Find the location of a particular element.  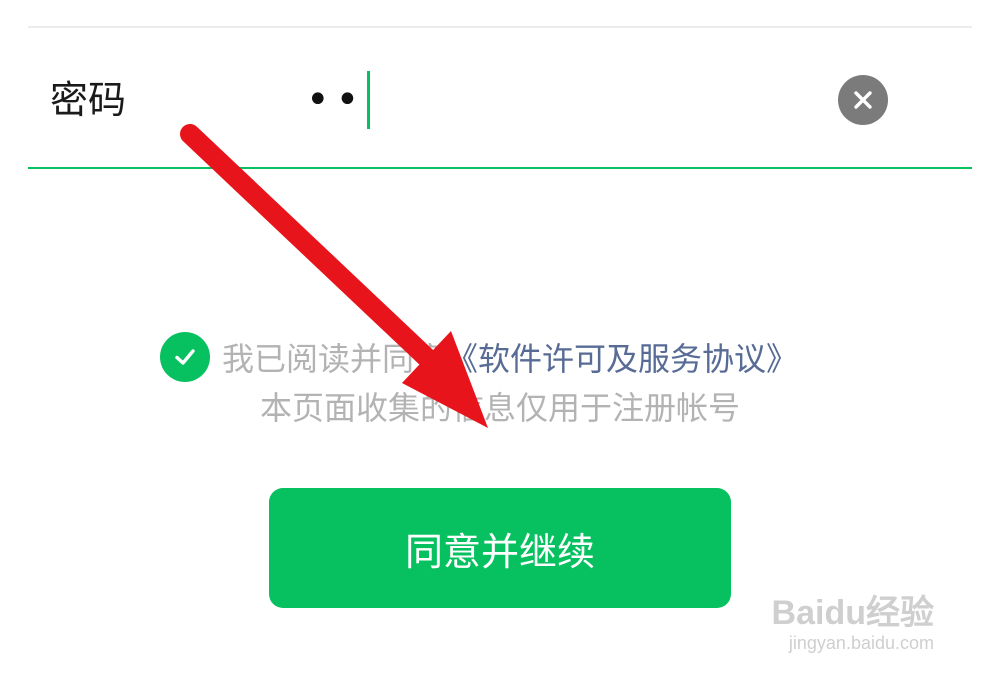

agreement-row: 我已阅读并同意 《软件许可及服务协议》 is located at coordinates (510, 357).